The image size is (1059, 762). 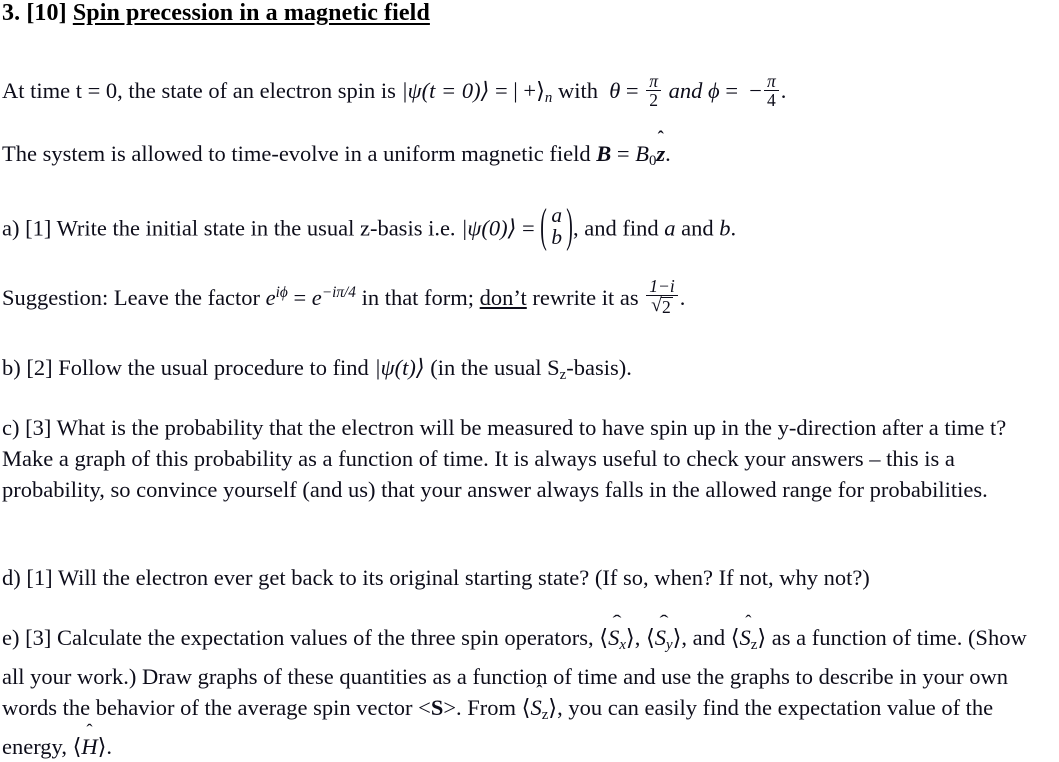 What do you see at coordinates (654, 82) in the screenshot?
I see `theta-numerator: π` at bounding box center [654, 82].